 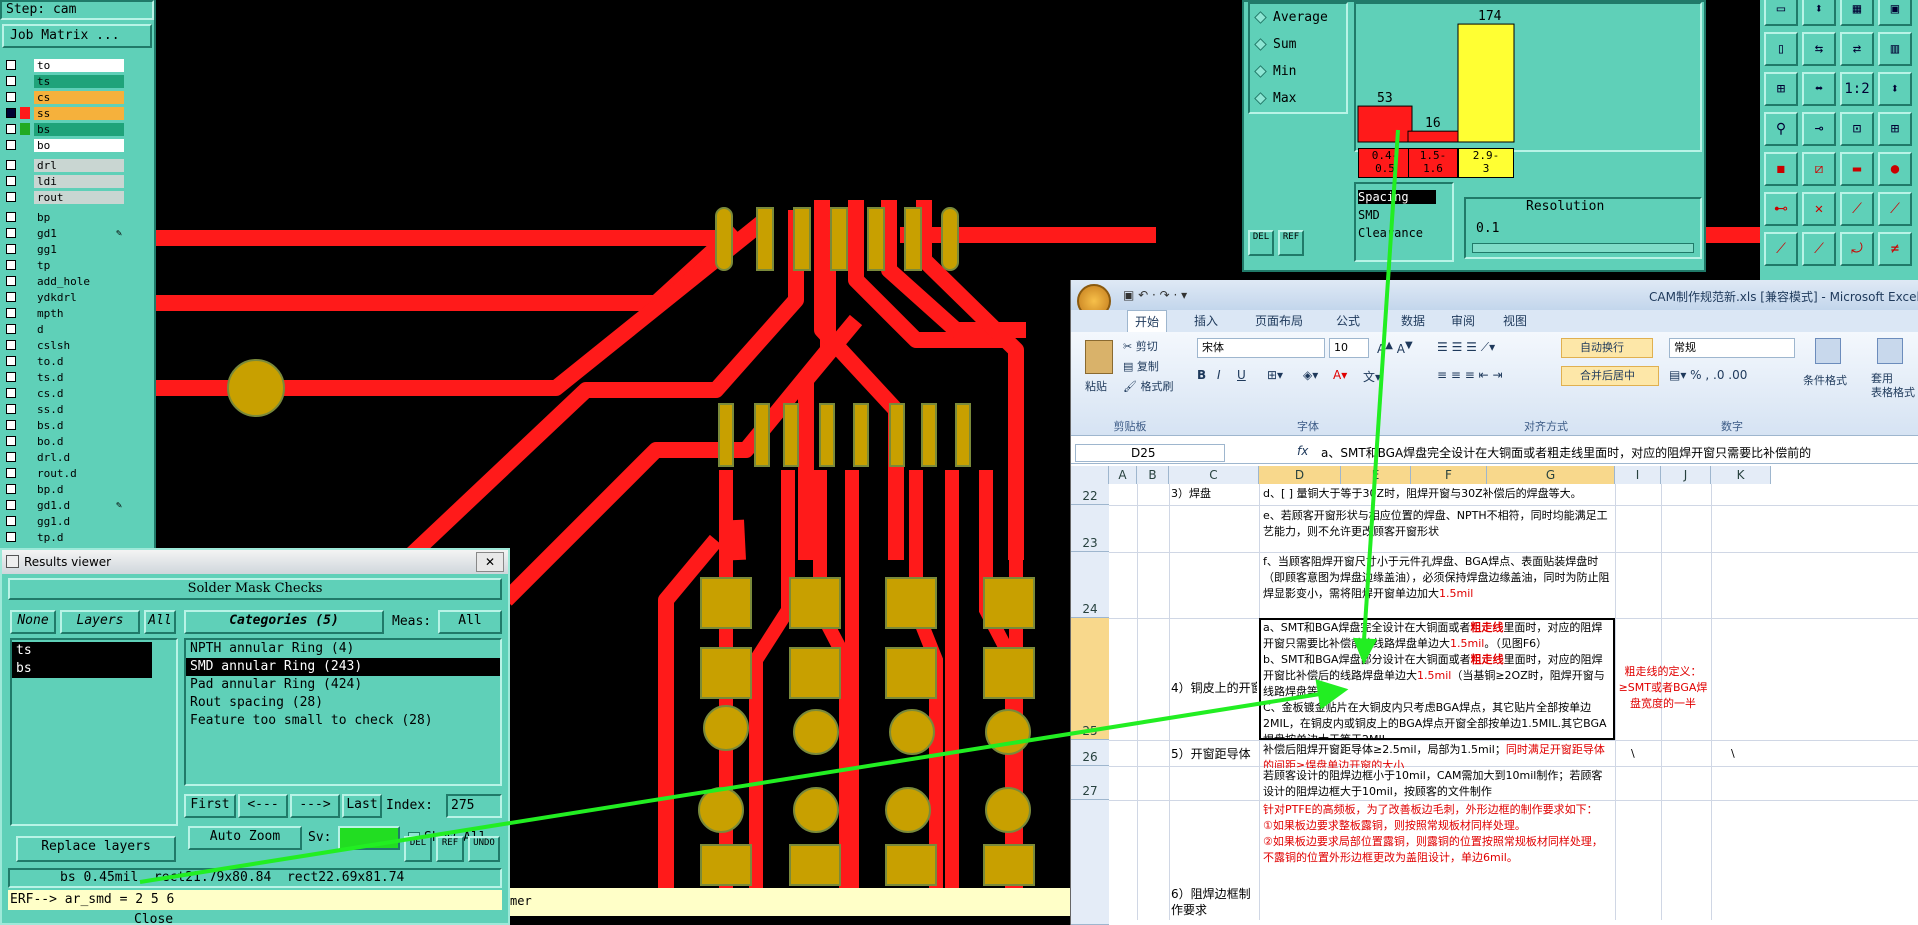 I want to click on fill-icon: ◼, so click(x=1781, y=169).